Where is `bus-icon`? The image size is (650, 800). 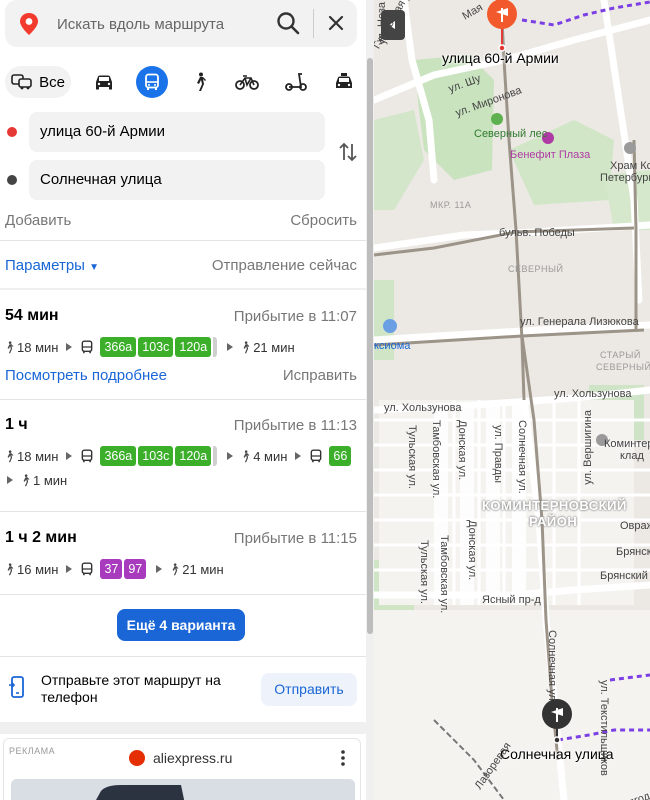 bus-icon is located at coordinates (87, 569).